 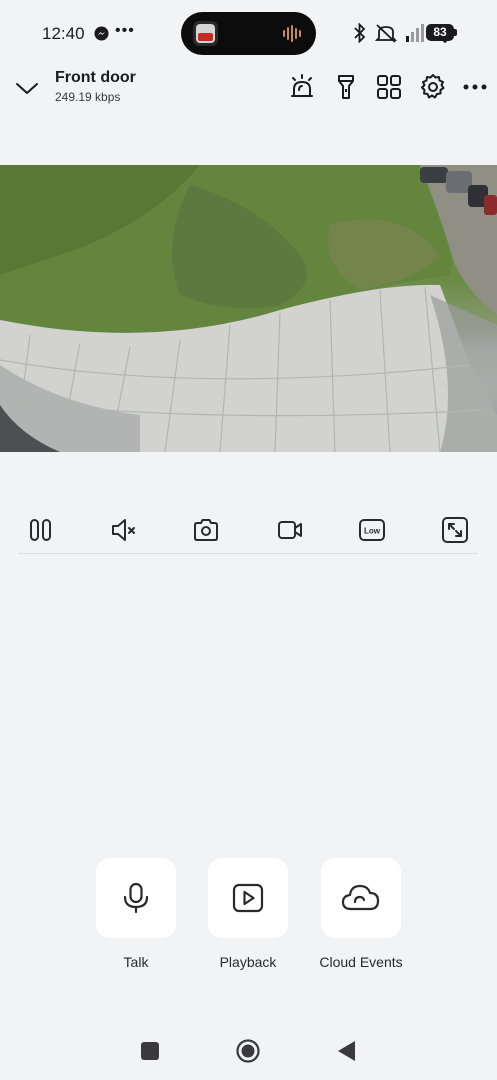 I want to click on battery-tip, so click(x=455, y=32).